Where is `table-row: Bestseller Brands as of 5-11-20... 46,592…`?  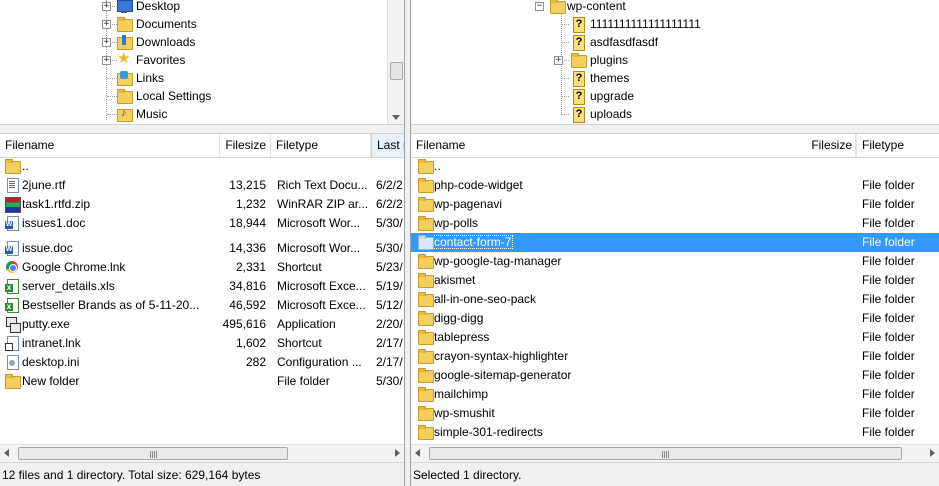 table-row: Bestseller Brands as of 5-11-20... 46,592… is located at coordinates (202, 305).